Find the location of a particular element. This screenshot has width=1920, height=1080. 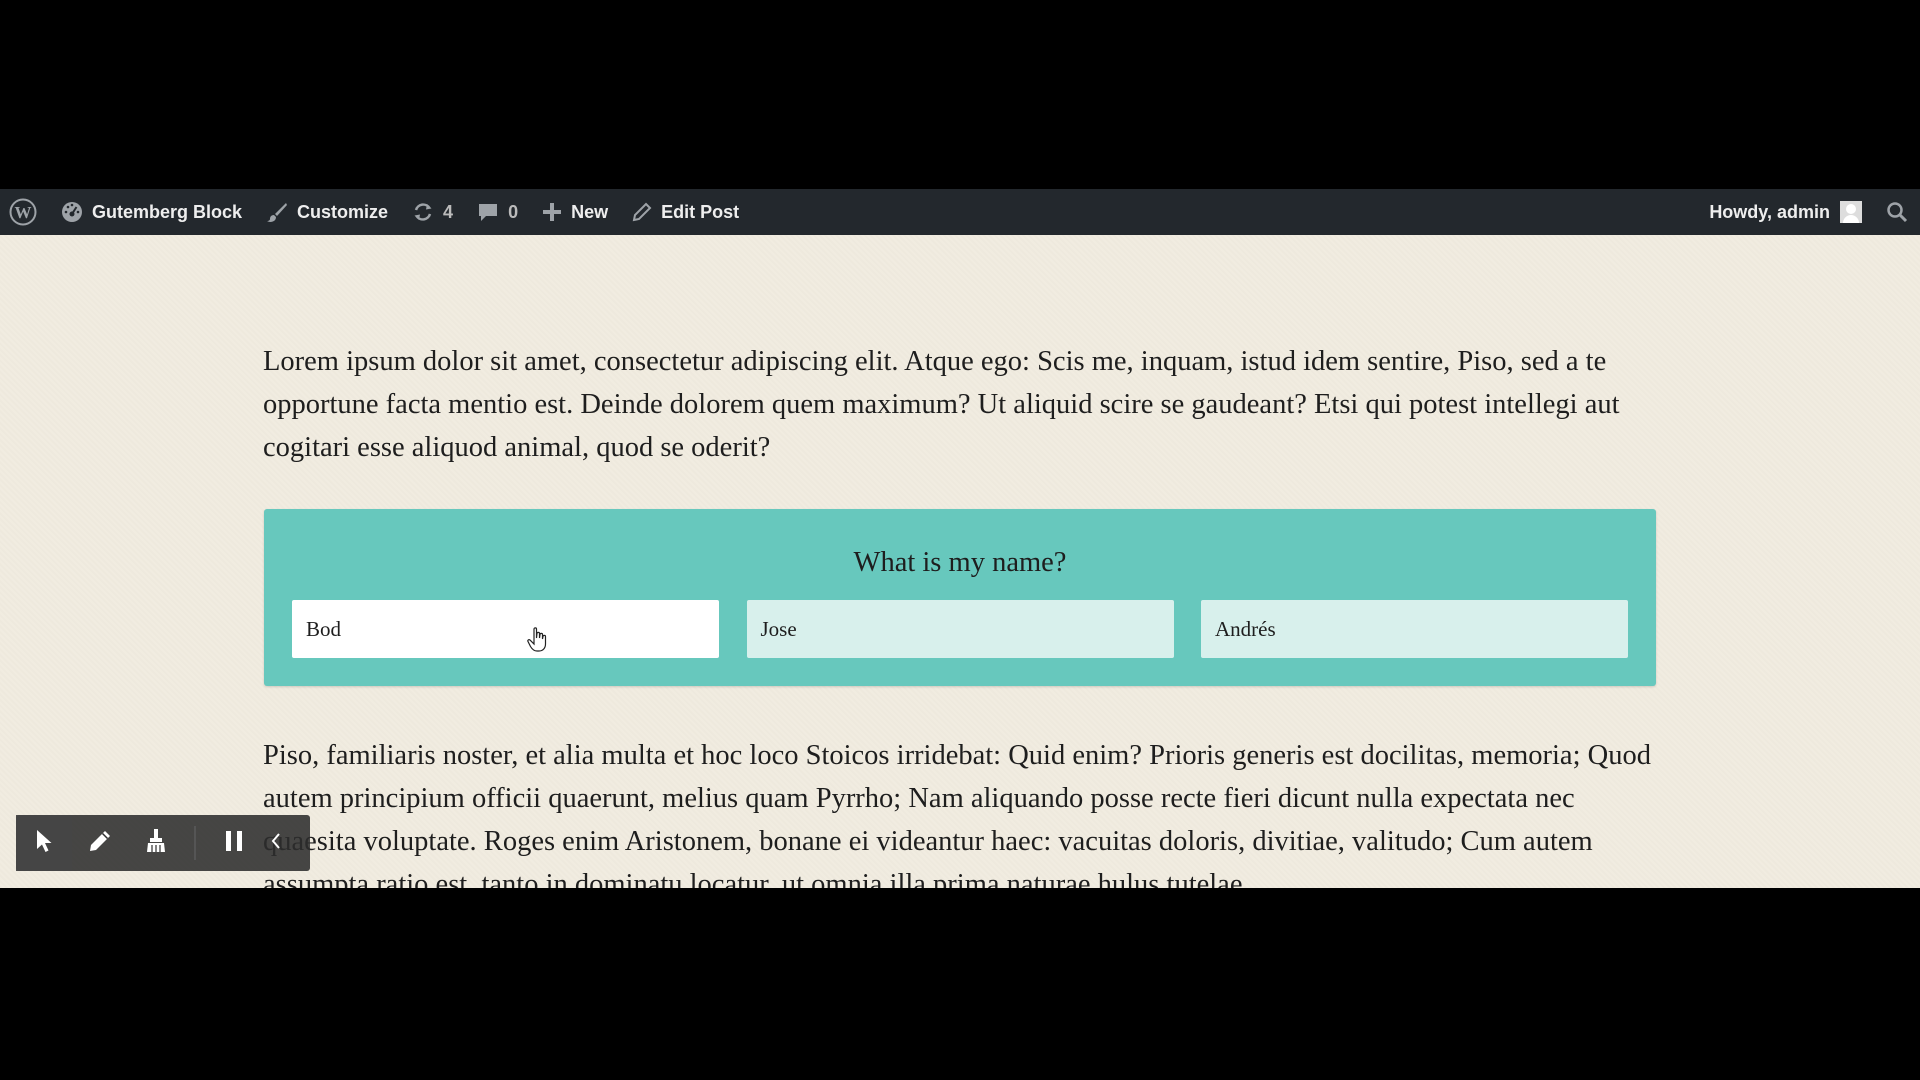

comments-link: 0 is located at coordinates (497, 212).